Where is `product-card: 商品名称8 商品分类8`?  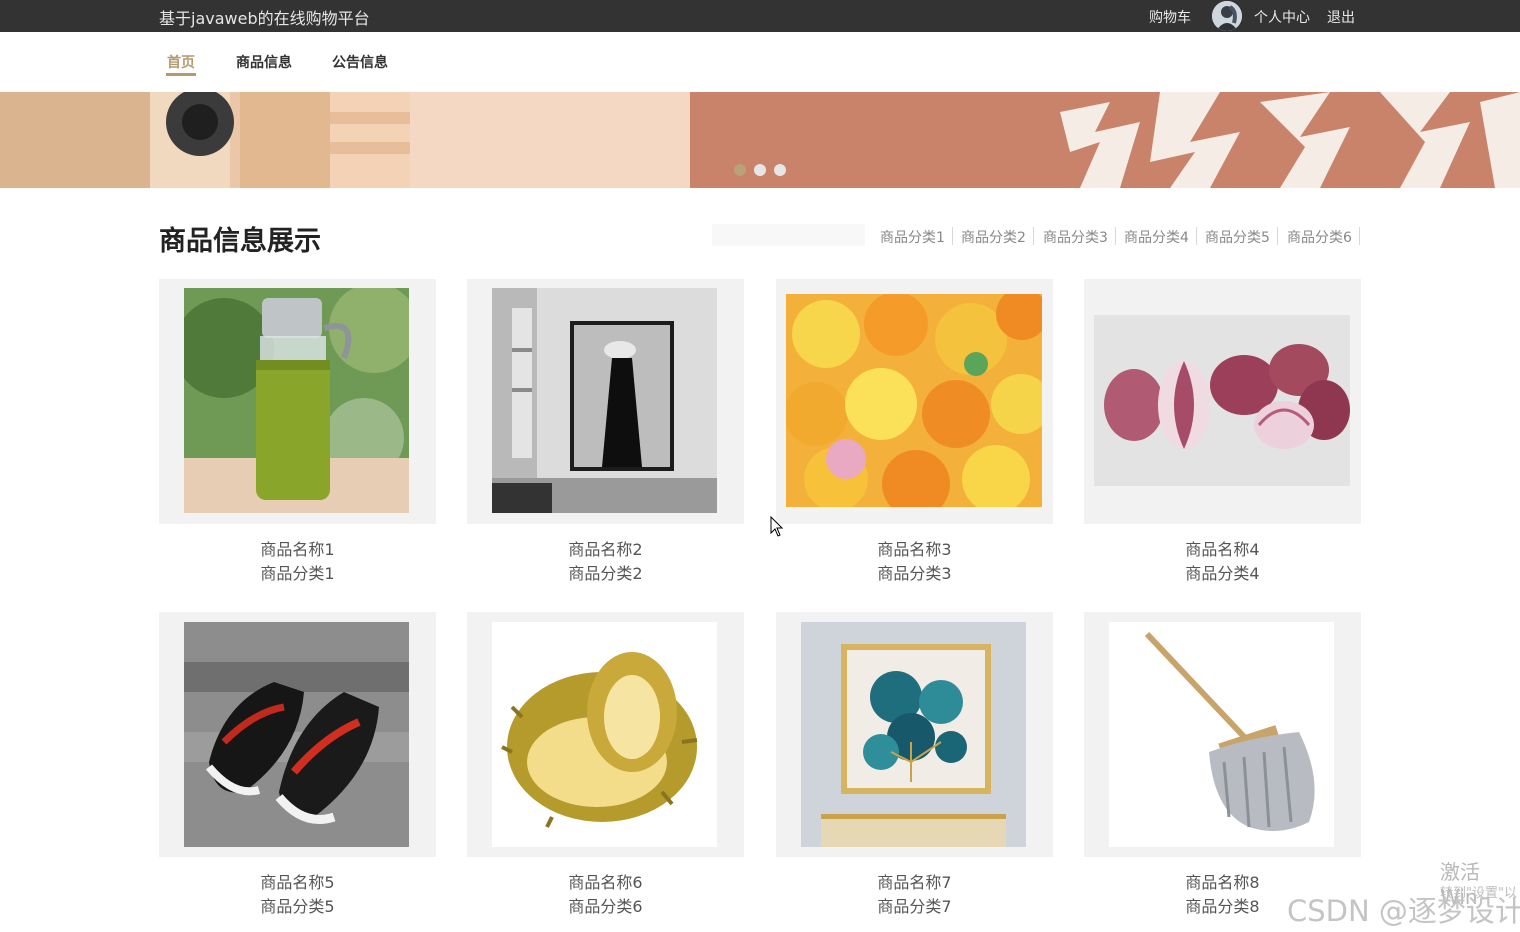 product-card: 商品名称8 商品分类8 is located at coordinates (1222, 767).